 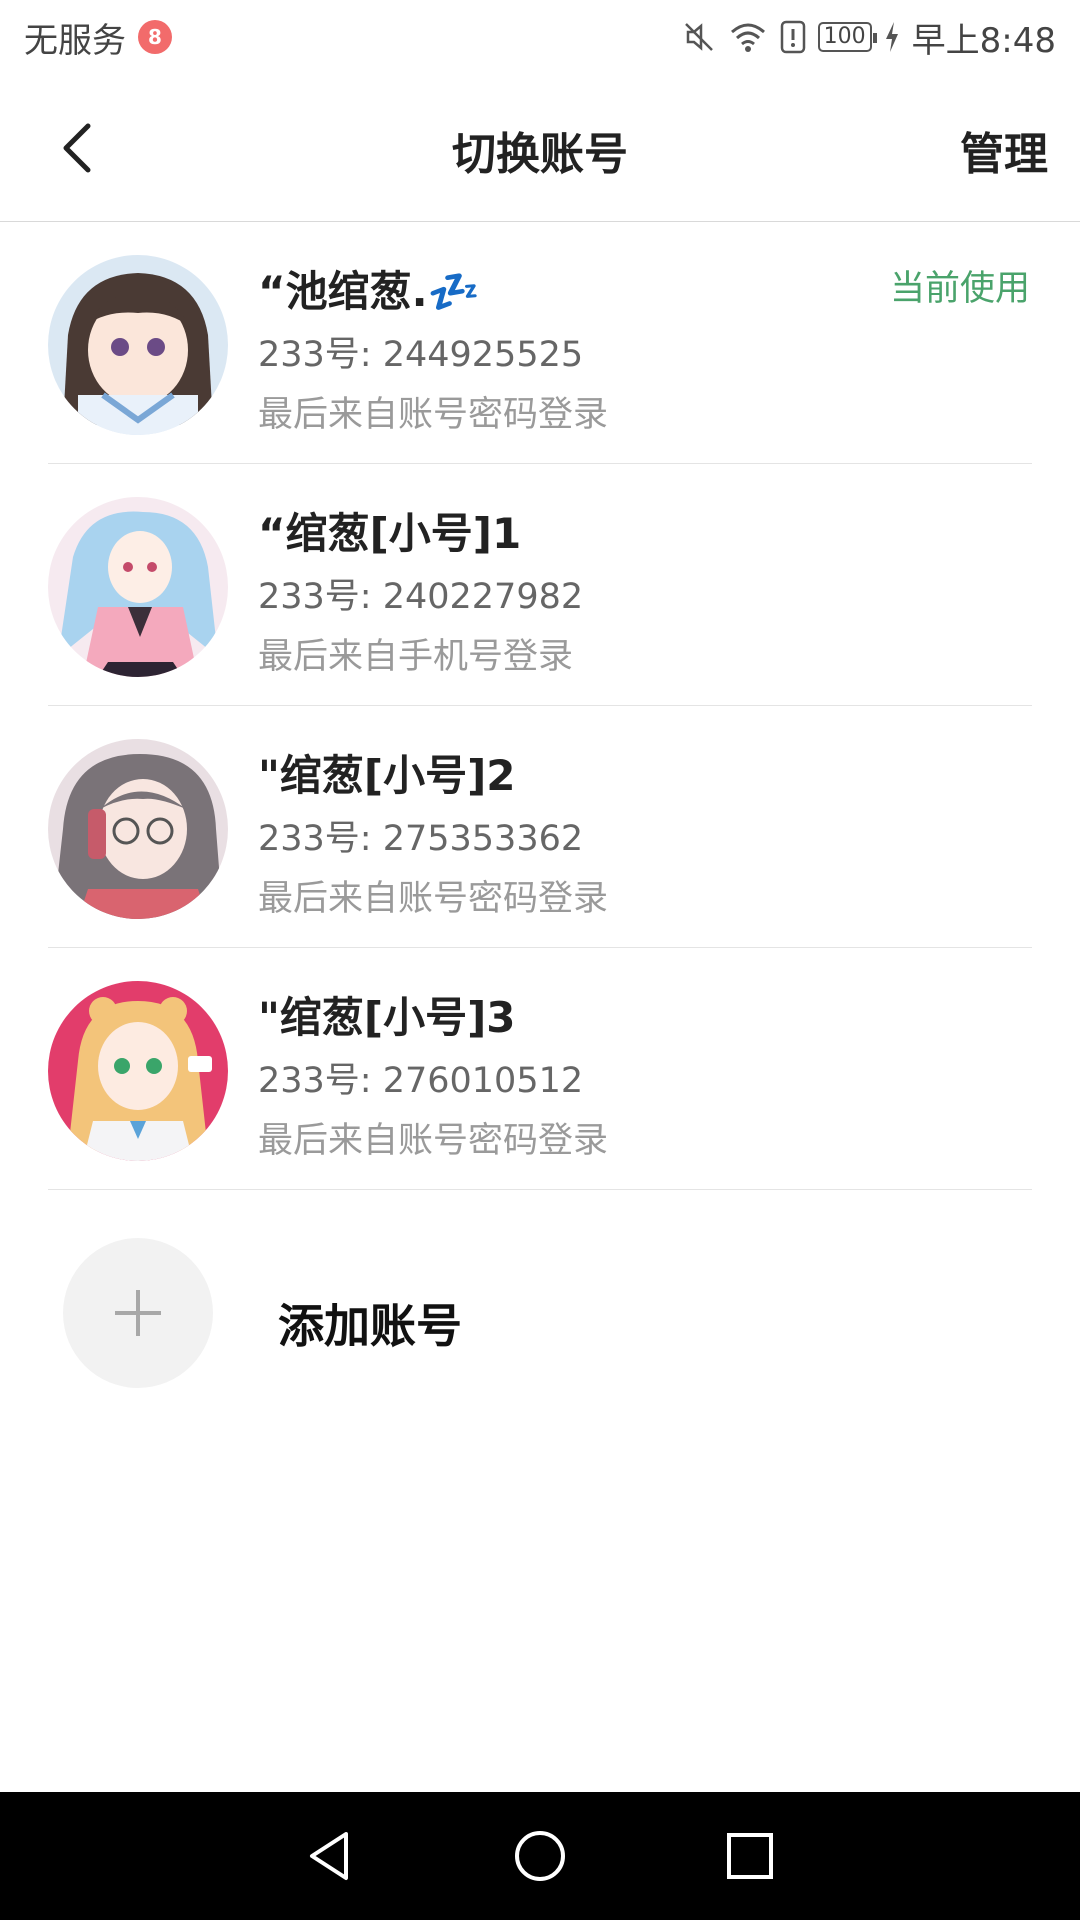 What do you see at coordinates (983, 40) in the screenshot?
I see `status-time: 早上8:48` at bounding box center [983, 40].